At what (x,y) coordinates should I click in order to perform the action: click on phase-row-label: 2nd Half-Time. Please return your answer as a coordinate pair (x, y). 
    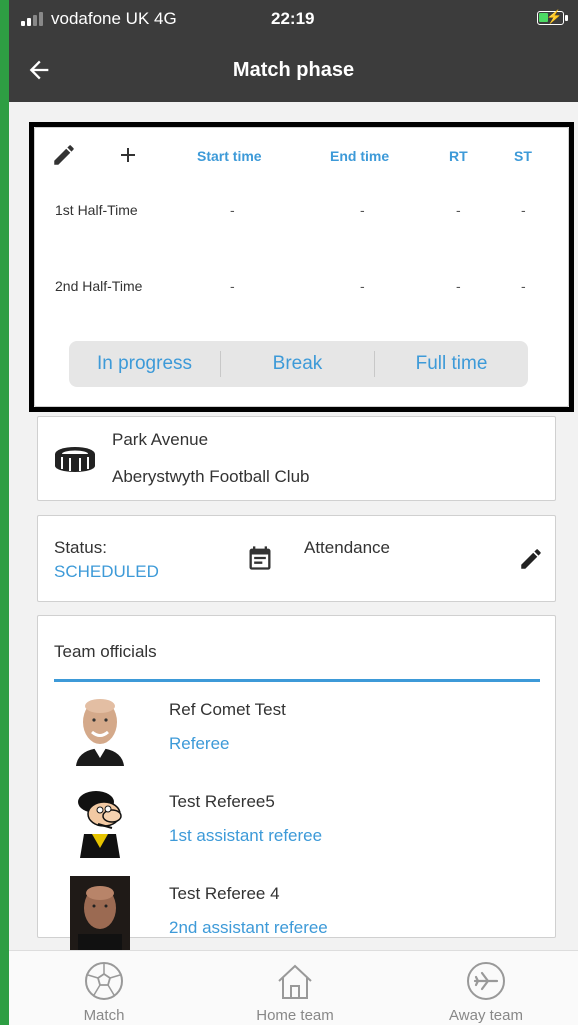
    Looking at the image, I should click on (99, 286).